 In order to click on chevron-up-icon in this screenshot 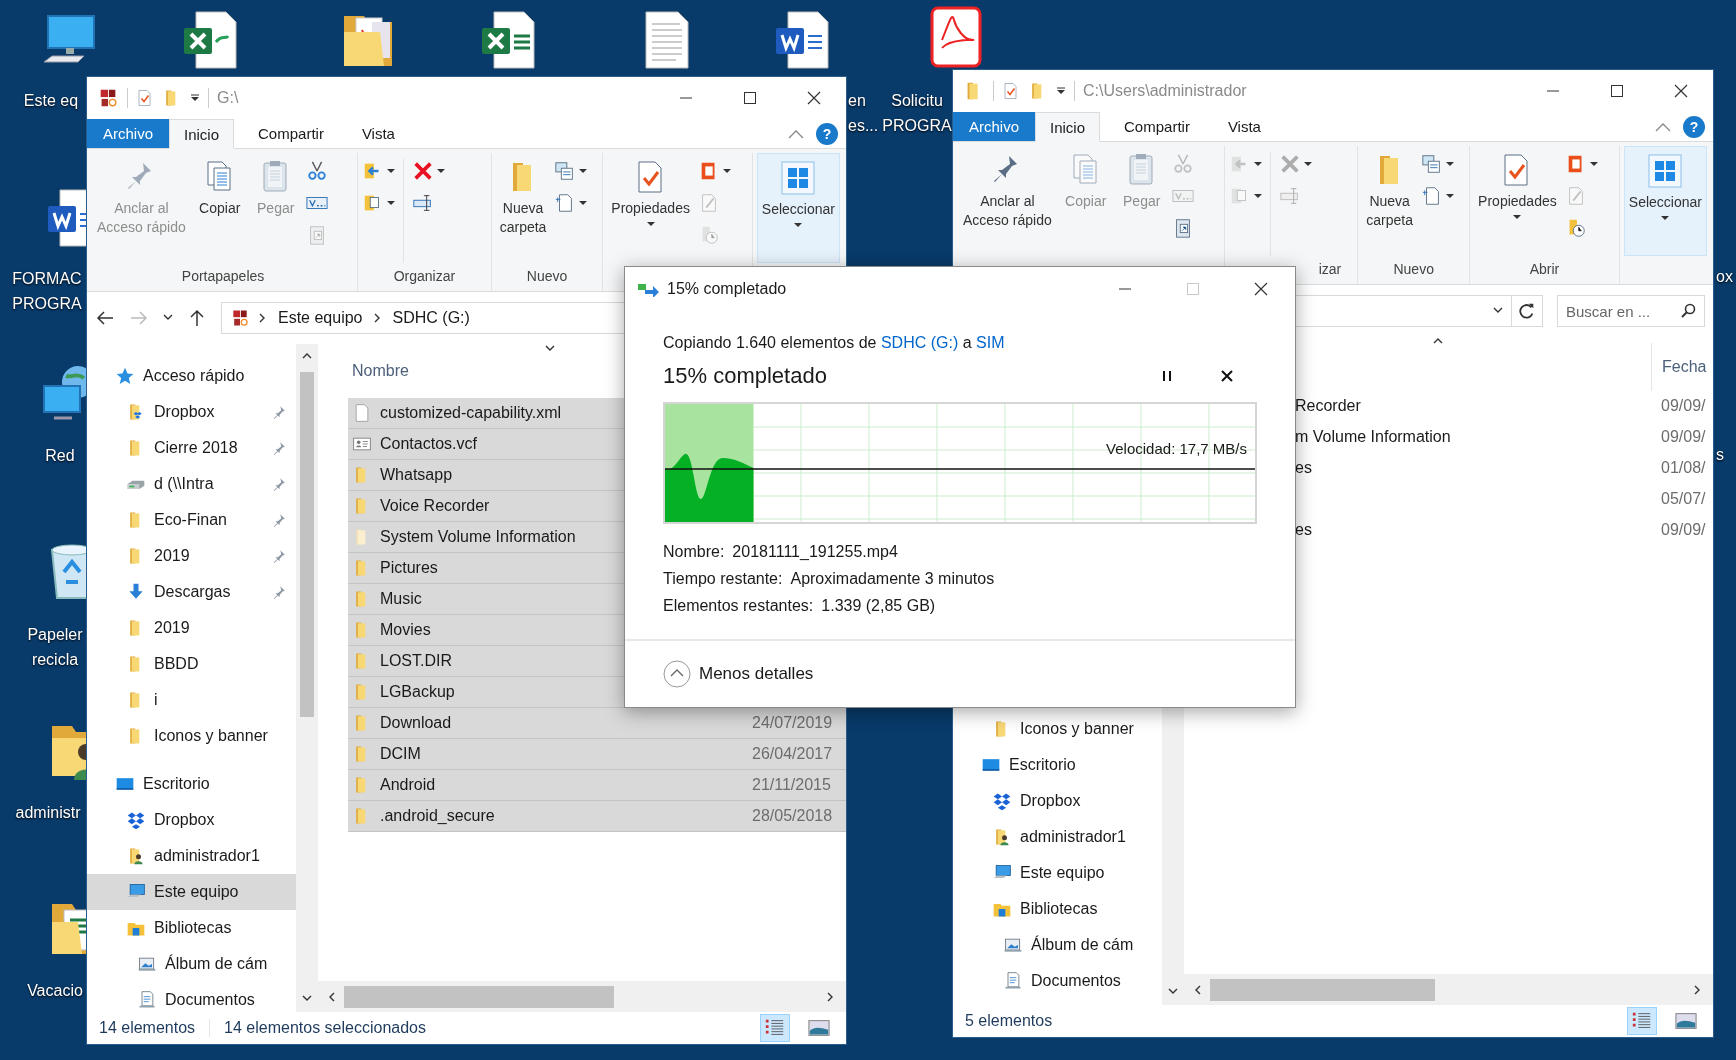, I will do `click(677, 674)`.